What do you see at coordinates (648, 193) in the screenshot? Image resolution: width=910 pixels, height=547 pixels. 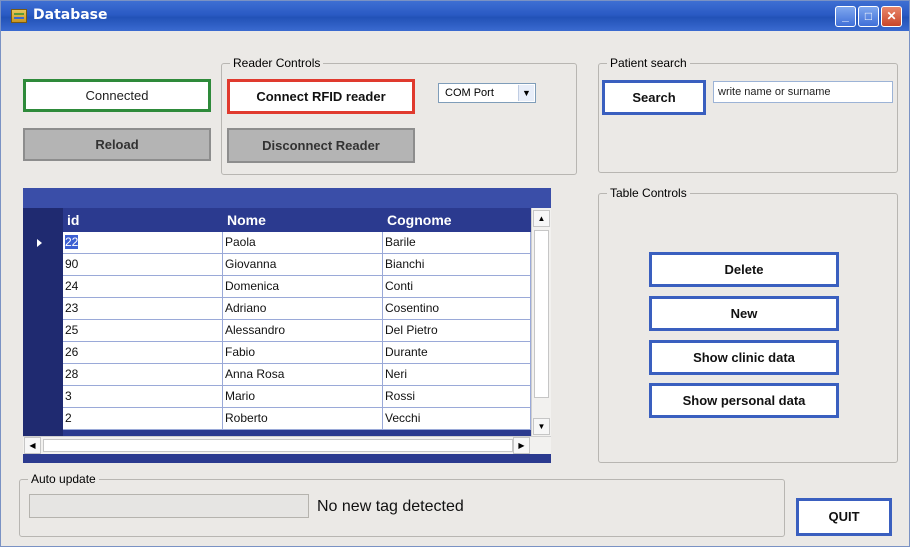 I see `table-controls-label: Table Controls` at bounding box center [648, 193].